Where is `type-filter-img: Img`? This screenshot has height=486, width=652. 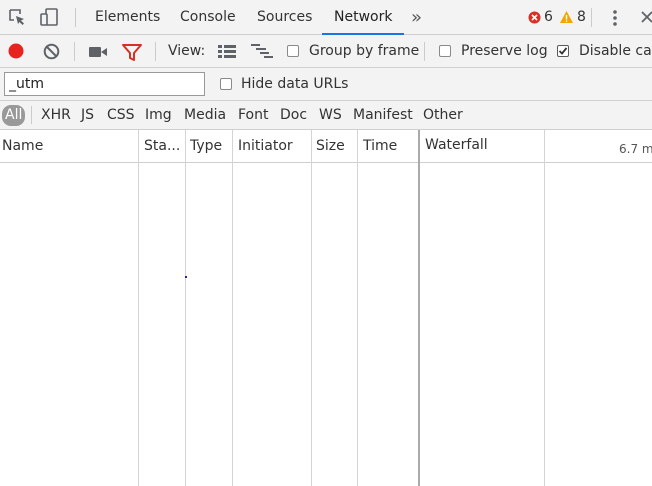
type-filter-img: Img is located at coordinates (158, 115).